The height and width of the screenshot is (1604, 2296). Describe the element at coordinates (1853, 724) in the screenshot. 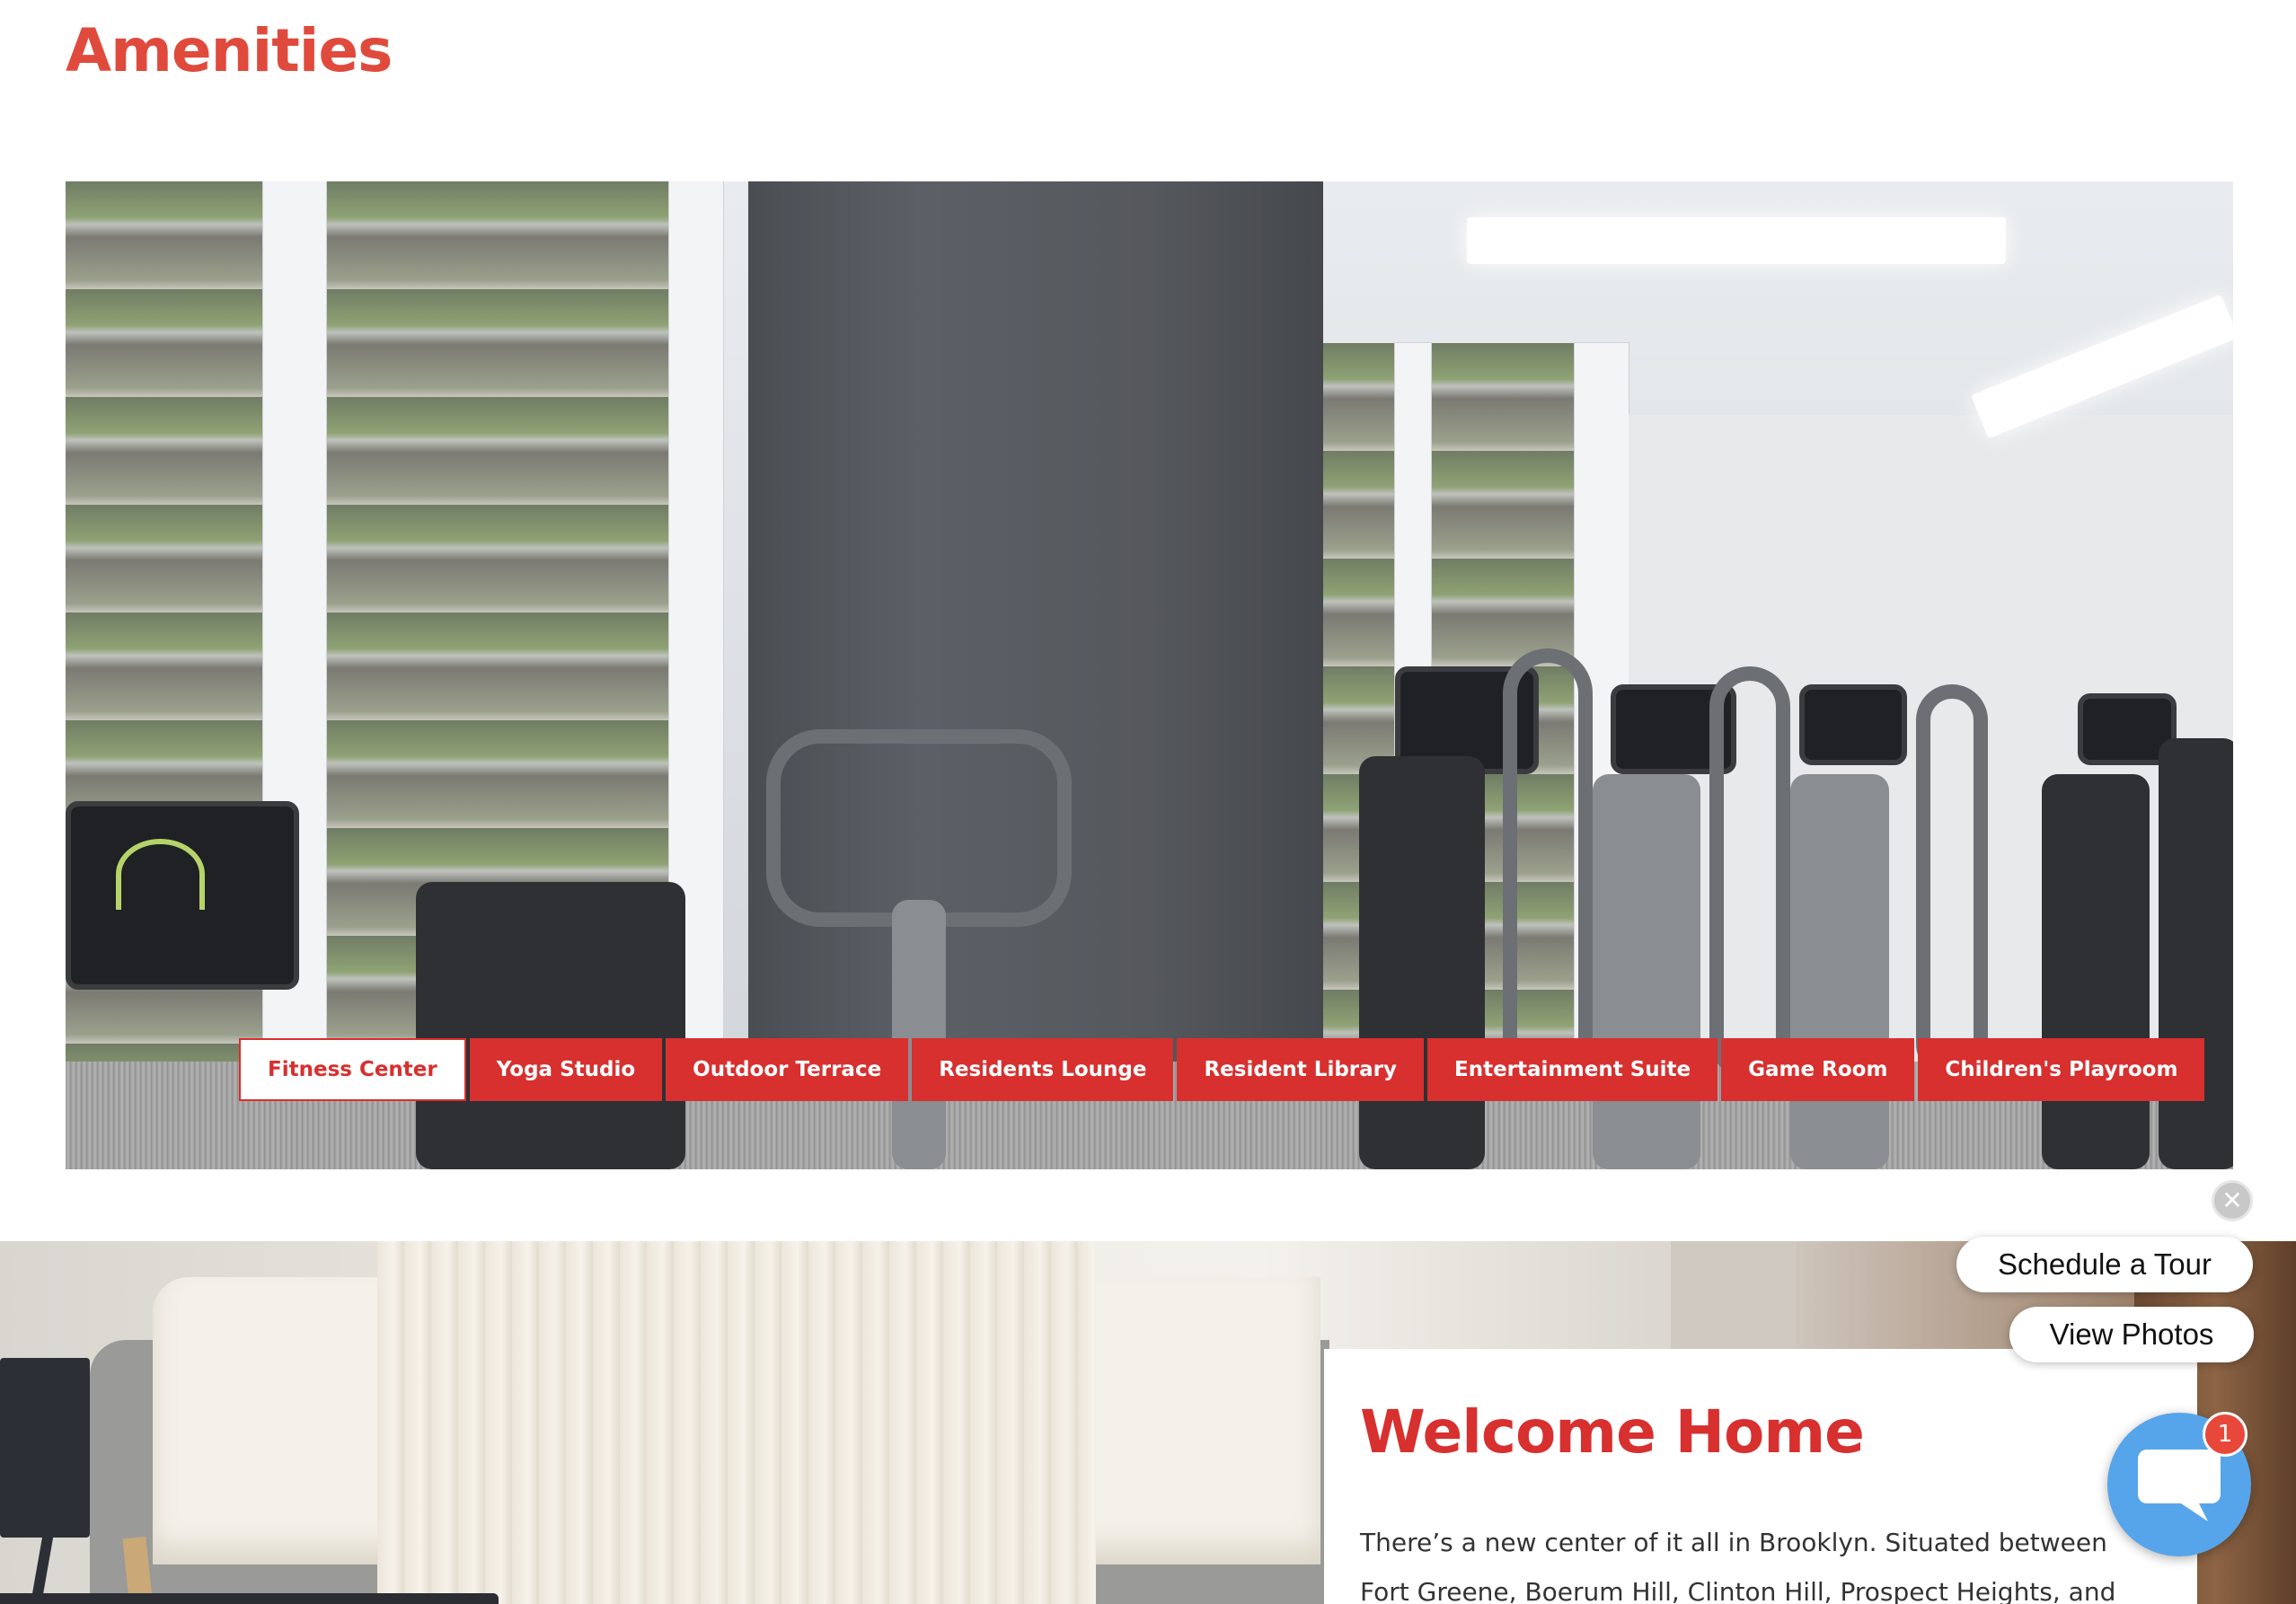

I see `elliptical-console` at that location.